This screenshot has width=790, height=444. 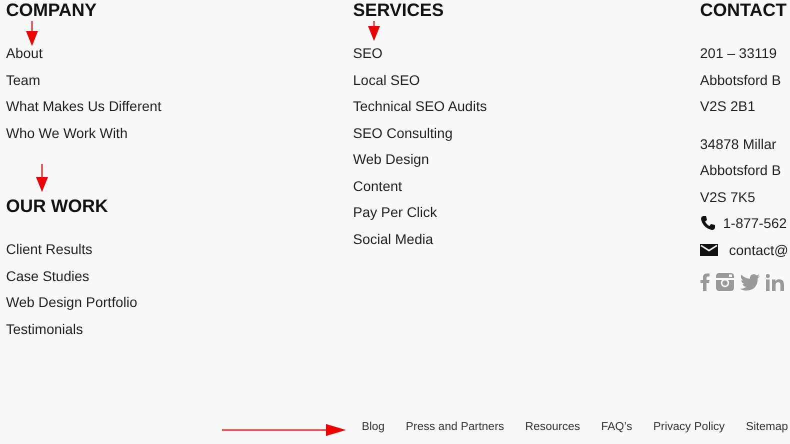 I want to click on footer-link: Web Design Portfolio, so click(x=72, y=302).